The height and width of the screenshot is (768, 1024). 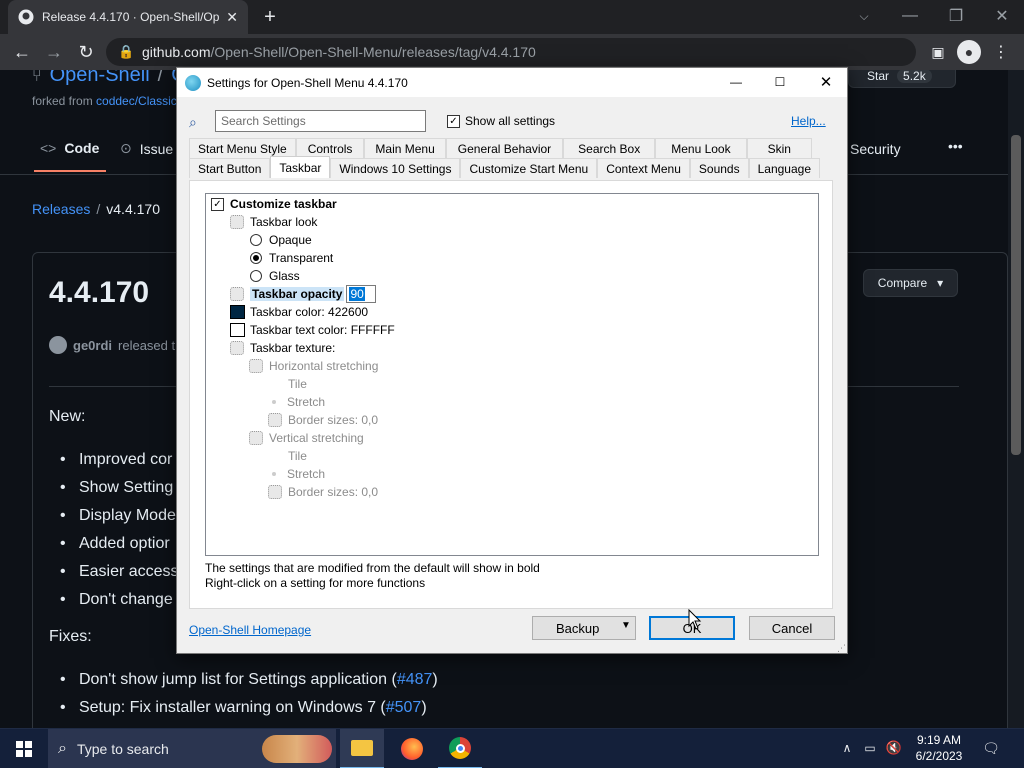 What do you see at coordinates (307, 82) in the screenshot?
I see `dialog-title: Settings for Open-Shell Menu 4.4.170` at bounding box center [307, 82].